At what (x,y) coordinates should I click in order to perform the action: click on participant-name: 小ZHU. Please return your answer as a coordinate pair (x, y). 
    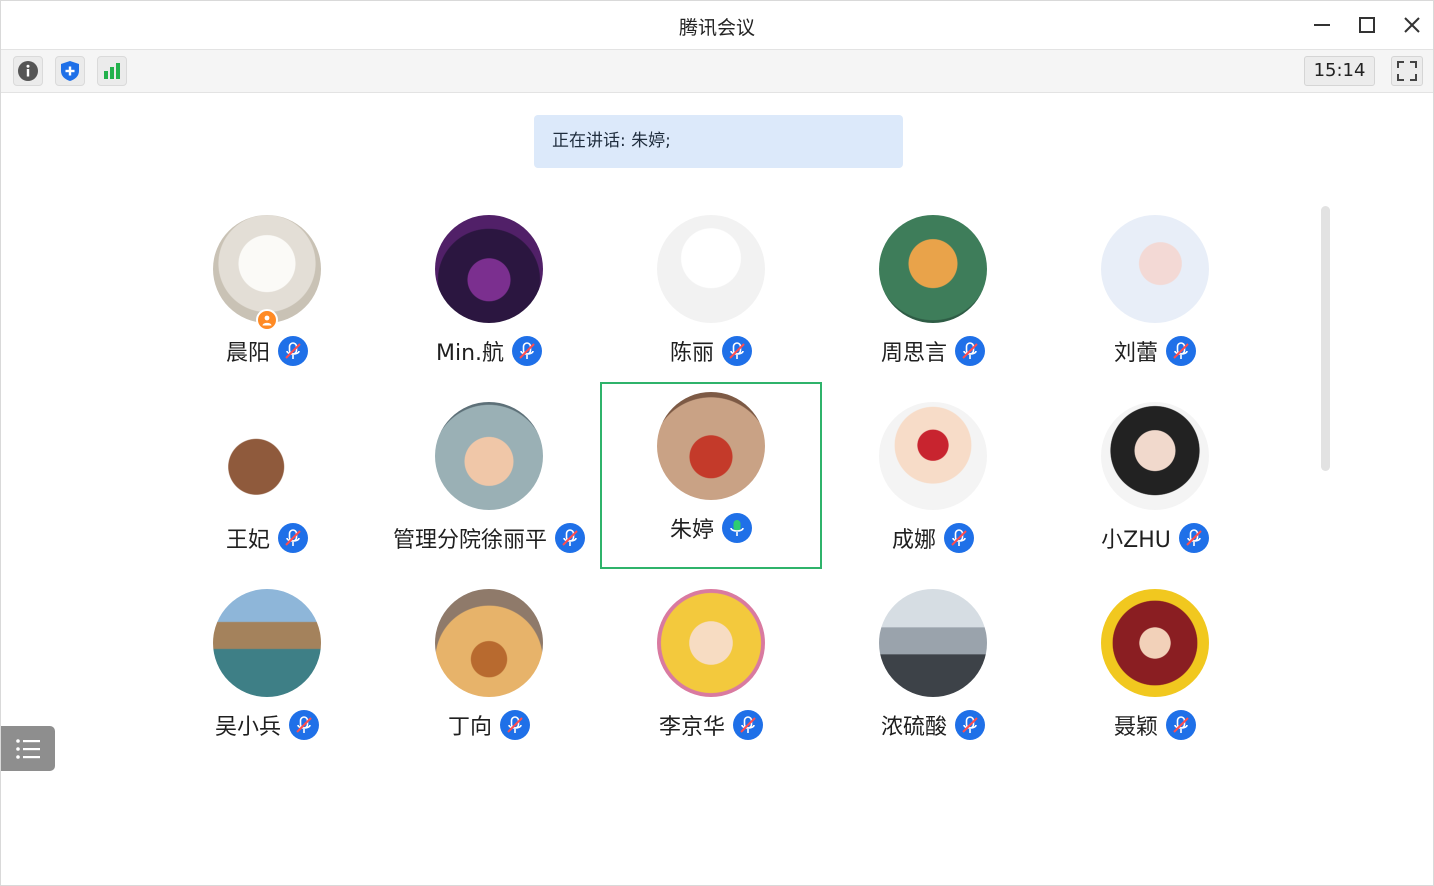
    Looking at the image, I should click on (1136, 540).